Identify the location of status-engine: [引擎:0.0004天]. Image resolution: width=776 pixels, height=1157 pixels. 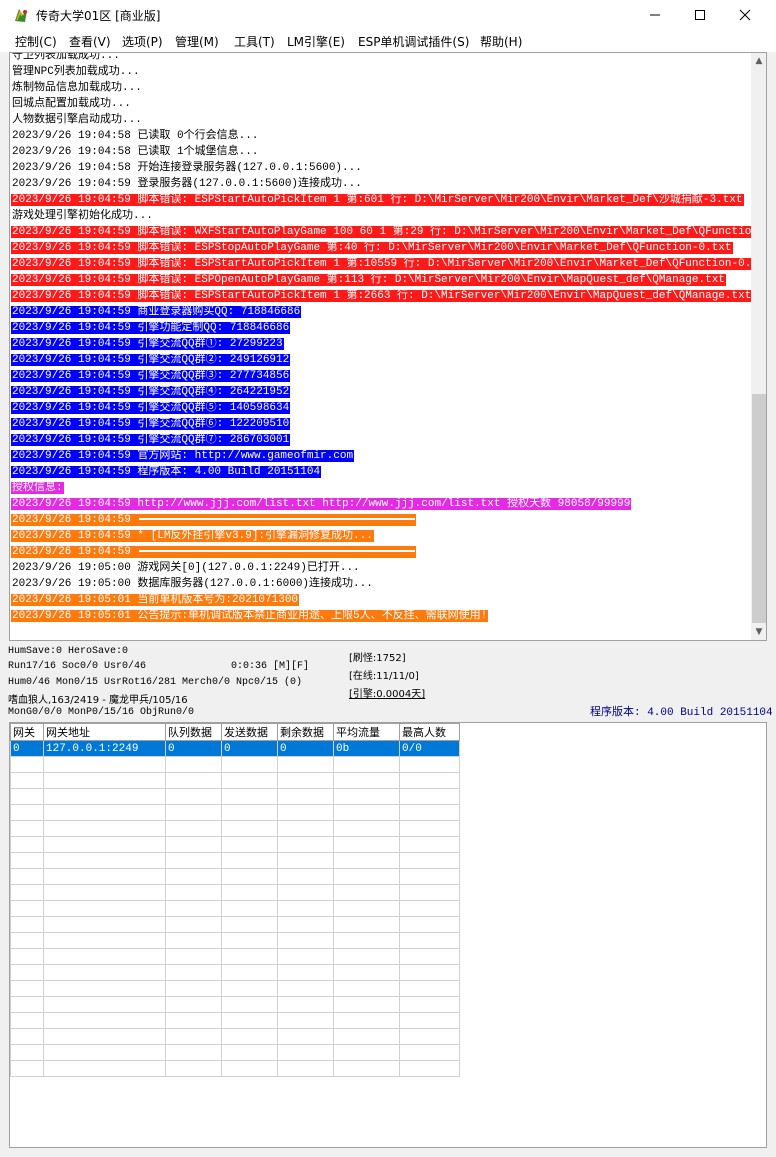
(387, 692).